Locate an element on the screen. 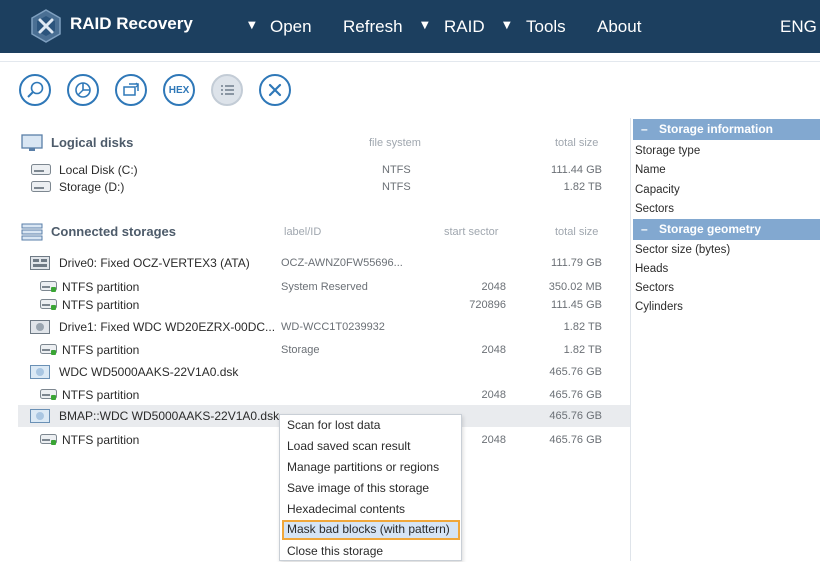 This screenshot has width=820, height=562. menu-tools: Tools is located at coordinates (546, 27).